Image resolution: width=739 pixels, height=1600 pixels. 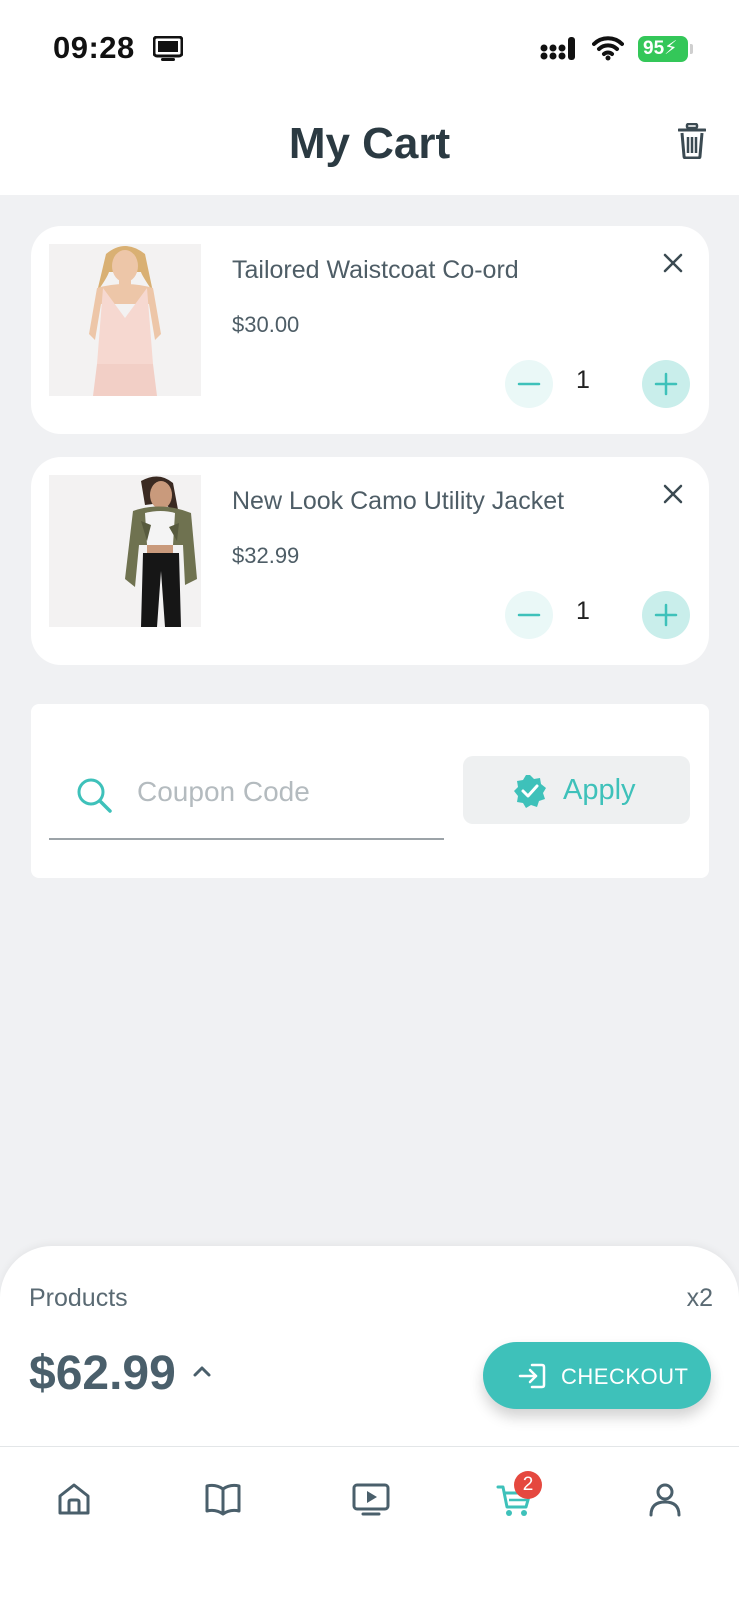 What do you see at coordinates (625, 1376) in the screenshot?
I see `checkout-label: CHECKOUT` at bounding box center [625, 1376].